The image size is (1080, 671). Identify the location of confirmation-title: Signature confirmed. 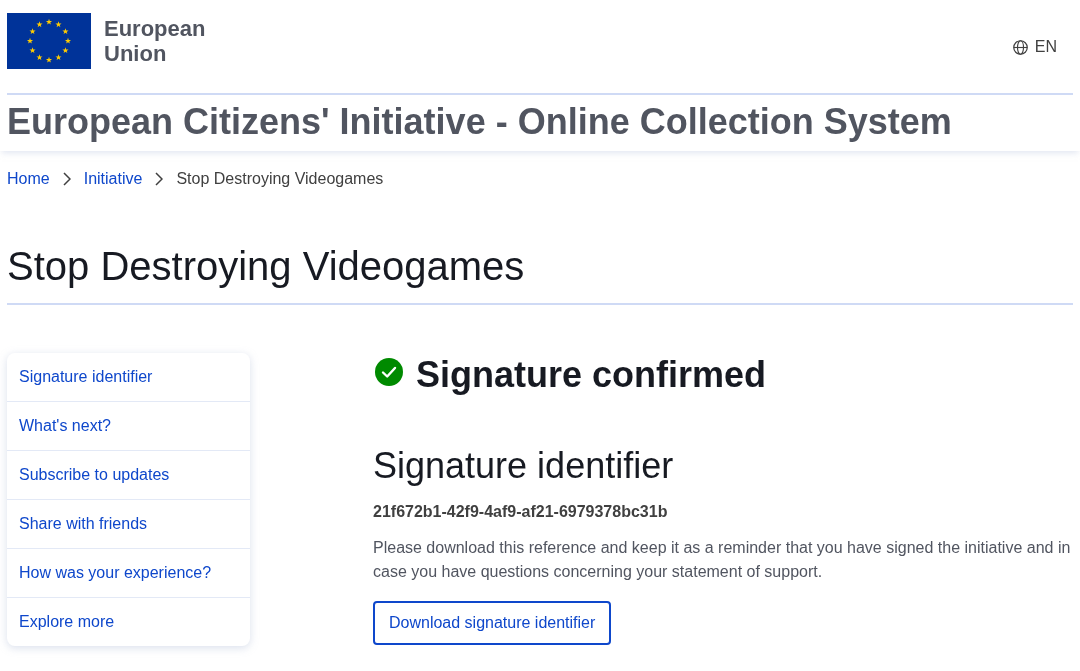
(591, 375).